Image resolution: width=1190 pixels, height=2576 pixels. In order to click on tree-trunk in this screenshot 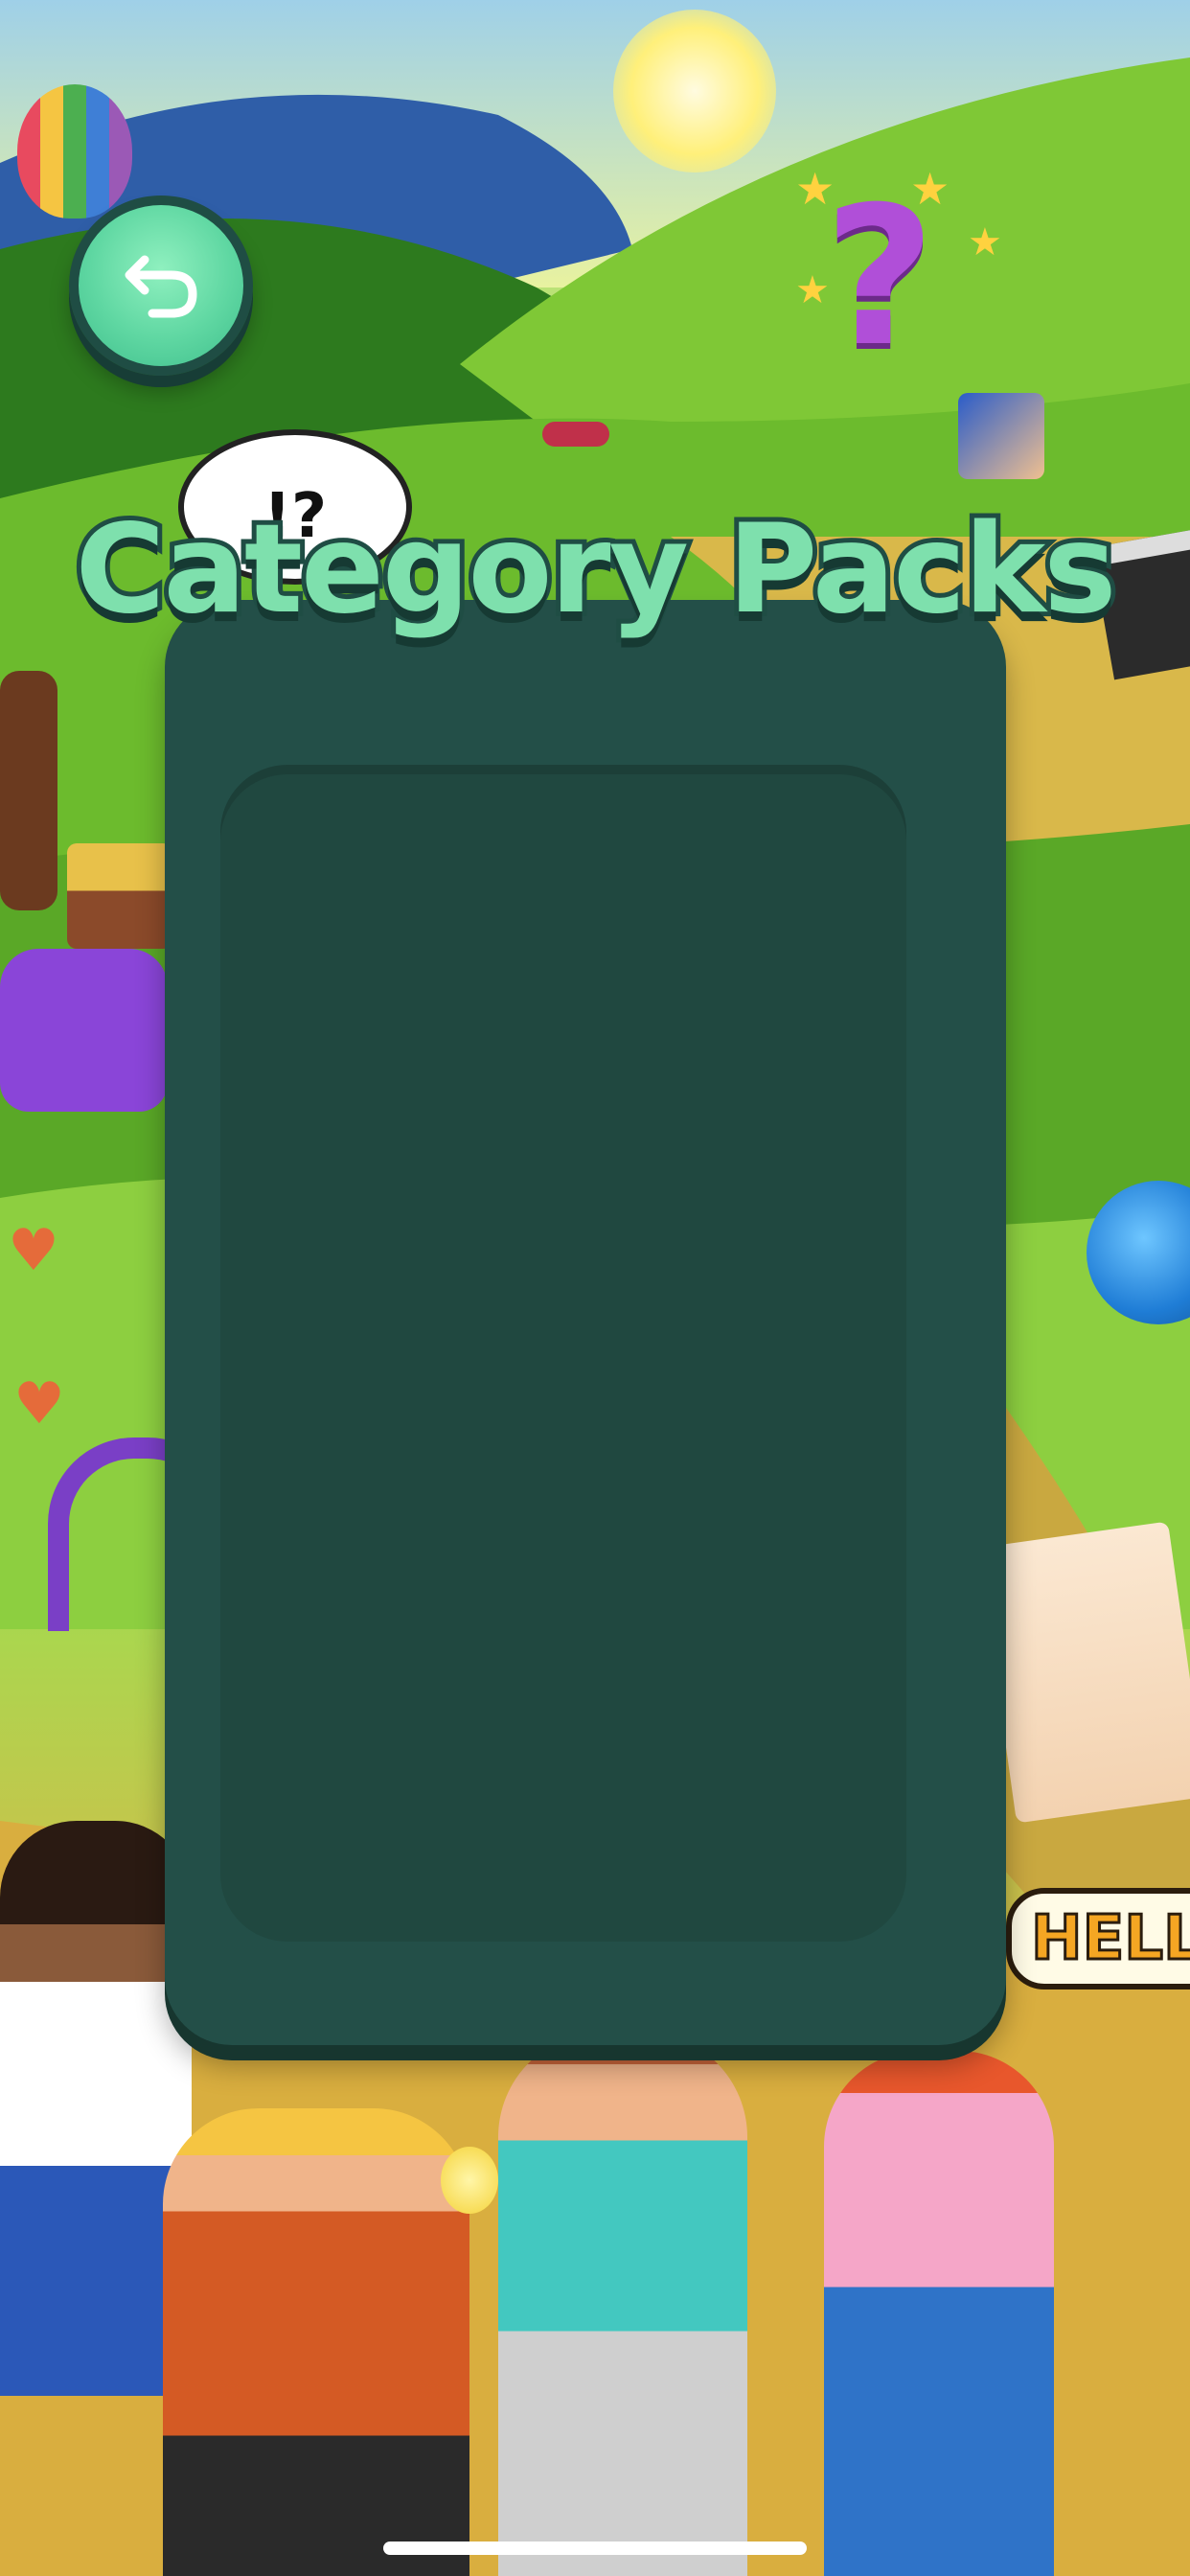, I will do `click(29, 790)`.